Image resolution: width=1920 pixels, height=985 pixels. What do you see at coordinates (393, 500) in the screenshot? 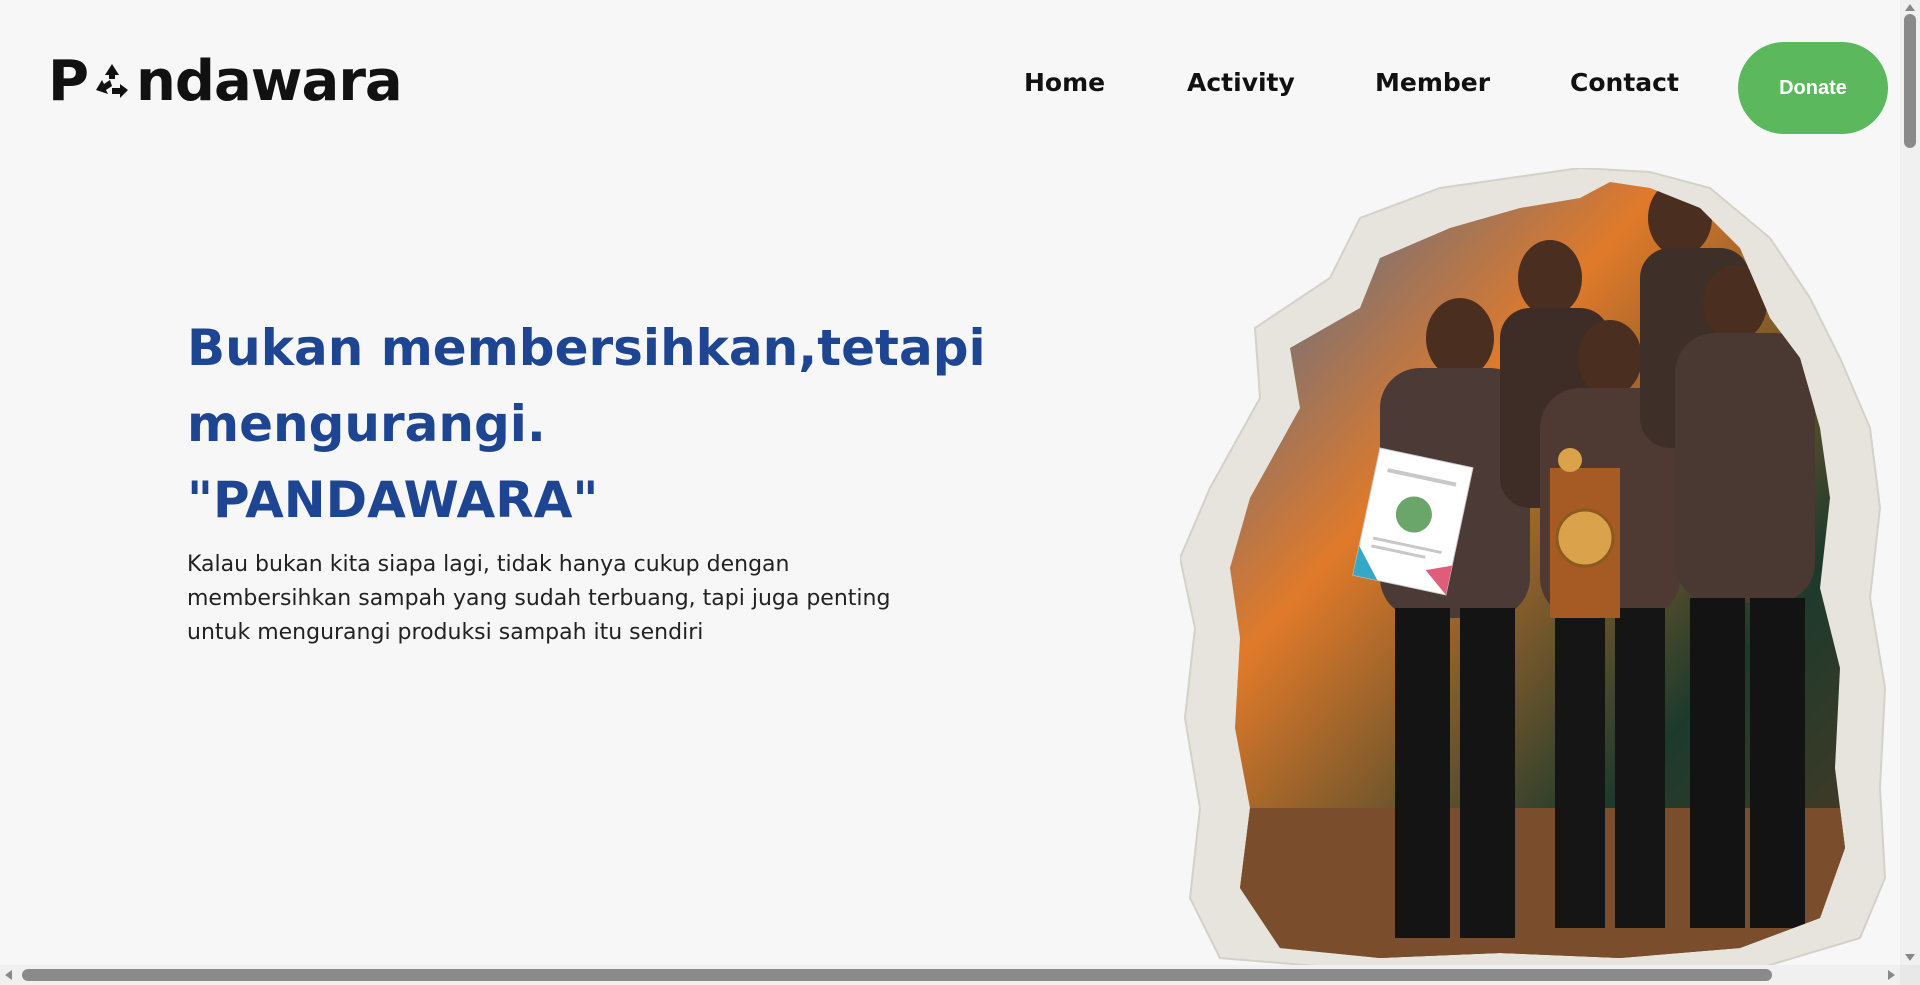
I see `hero-title-line-3: "PANDAWARA"` at bounding box center [393, 500].